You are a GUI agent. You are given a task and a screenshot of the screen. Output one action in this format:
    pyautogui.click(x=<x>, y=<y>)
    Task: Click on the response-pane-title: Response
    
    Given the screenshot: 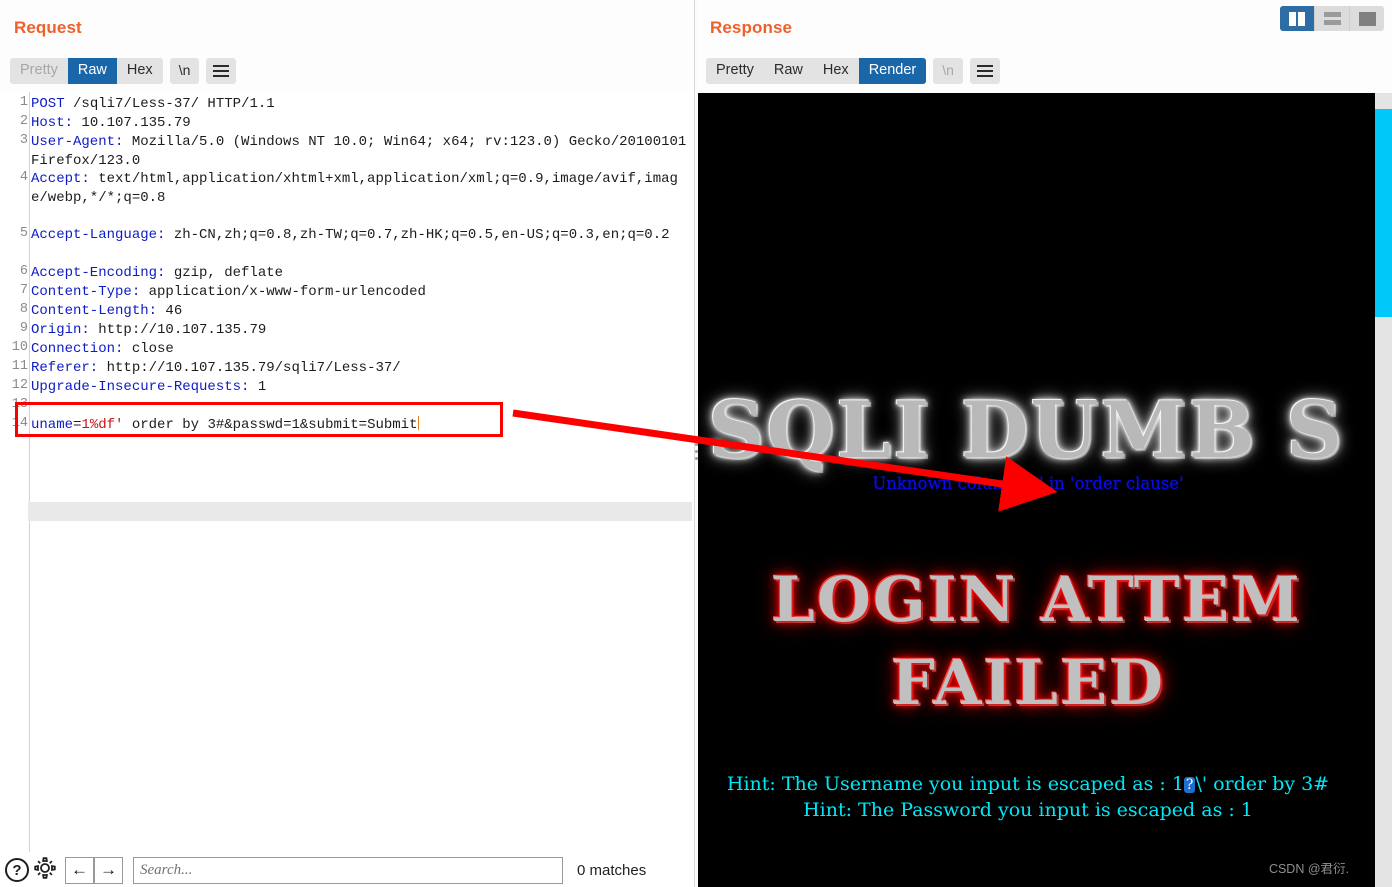 What is the action you would take?
    pyautogui.click(x=751, y=27)
    